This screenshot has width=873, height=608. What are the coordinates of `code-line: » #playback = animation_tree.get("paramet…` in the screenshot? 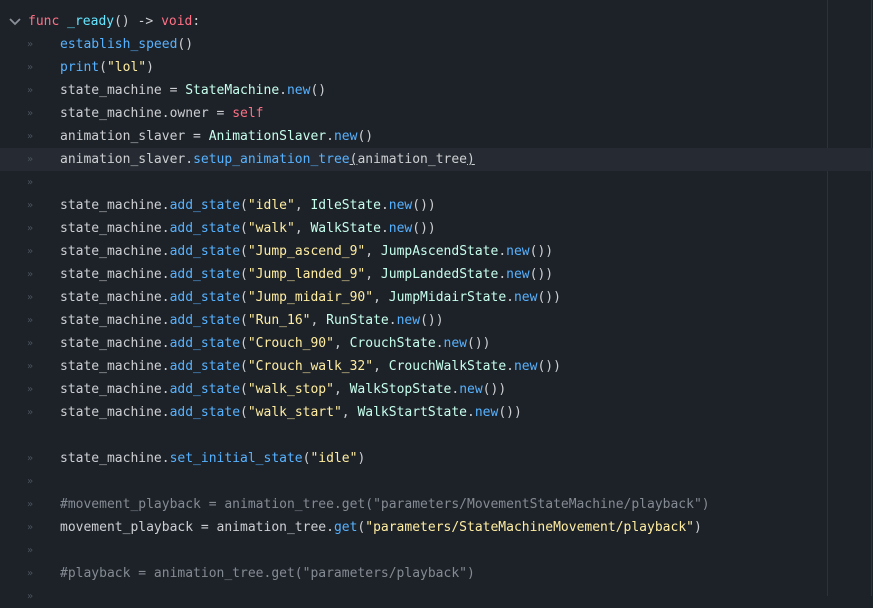 It's located at (436, 573).